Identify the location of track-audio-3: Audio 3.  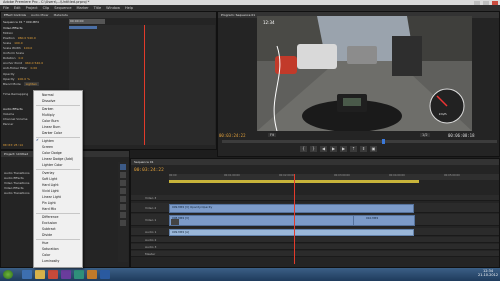
(315, 247).